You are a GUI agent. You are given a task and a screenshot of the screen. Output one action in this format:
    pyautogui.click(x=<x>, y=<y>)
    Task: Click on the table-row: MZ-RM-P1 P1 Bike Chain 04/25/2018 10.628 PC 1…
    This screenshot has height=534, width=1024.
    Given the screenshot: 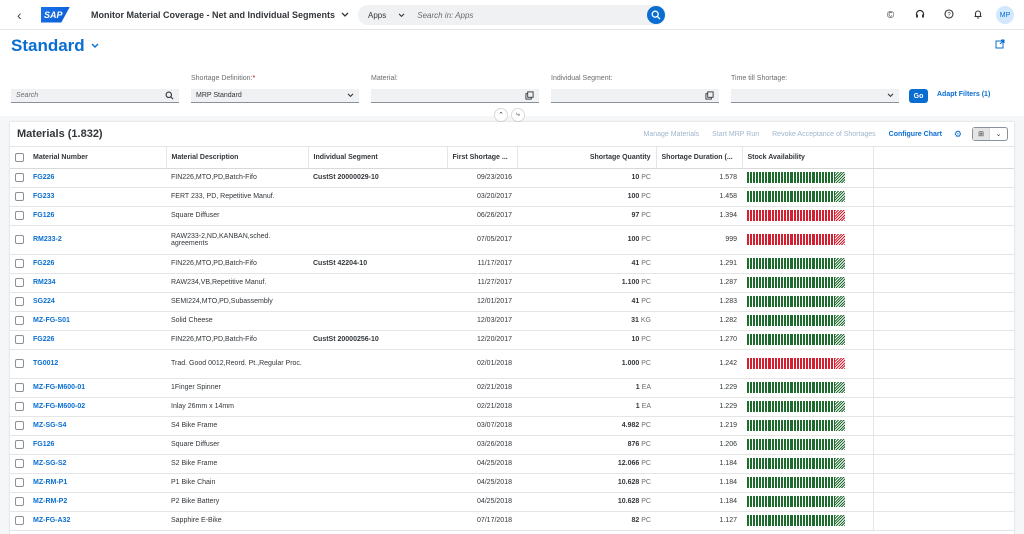 What is the action you would take?
    pyautogui.click(x=512, y=483)
    